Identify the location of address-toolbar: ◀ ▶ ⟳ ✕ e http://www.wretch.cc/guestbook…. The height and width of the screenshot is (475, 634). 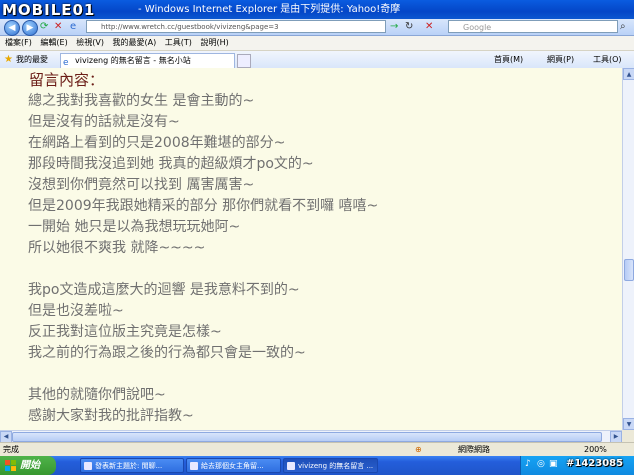
(317, 27).